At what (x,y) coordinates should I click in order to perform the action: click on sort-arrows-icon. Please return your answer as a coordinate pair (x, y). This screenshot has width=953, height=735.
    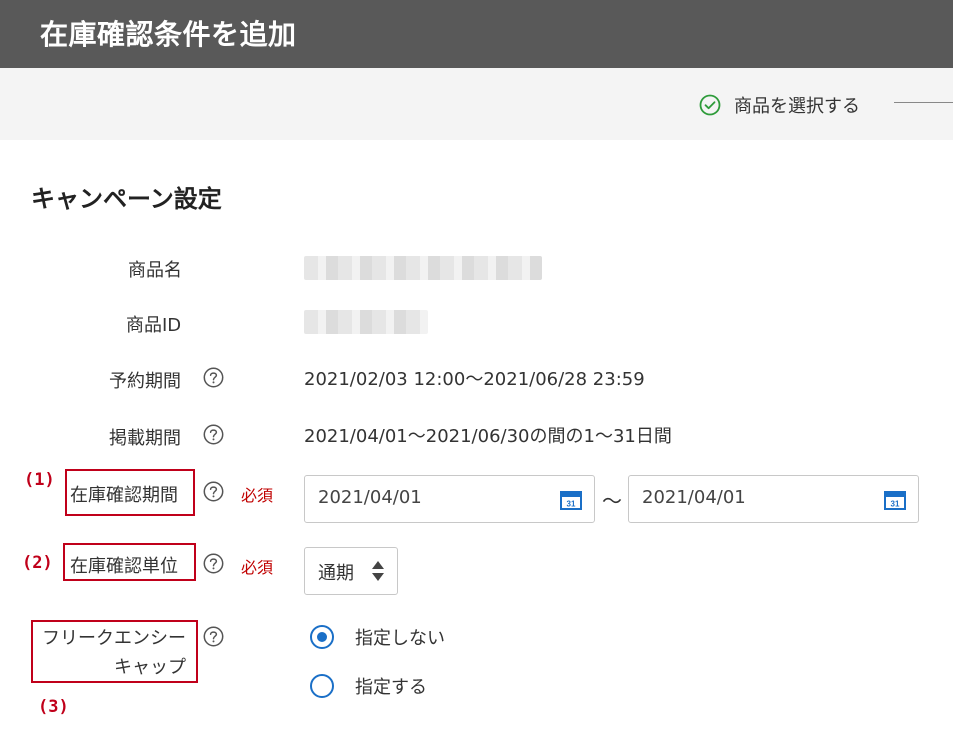
    Looking at the image, I should click on (378, 571).